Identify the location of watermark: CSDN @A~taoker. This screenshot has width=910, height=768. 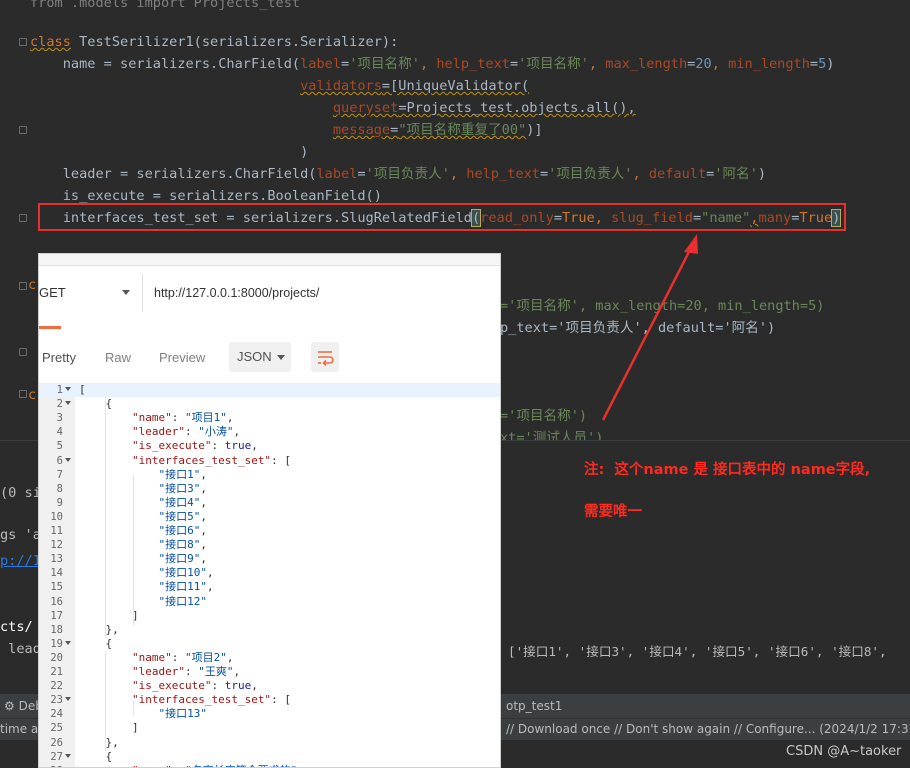
(844, 751).